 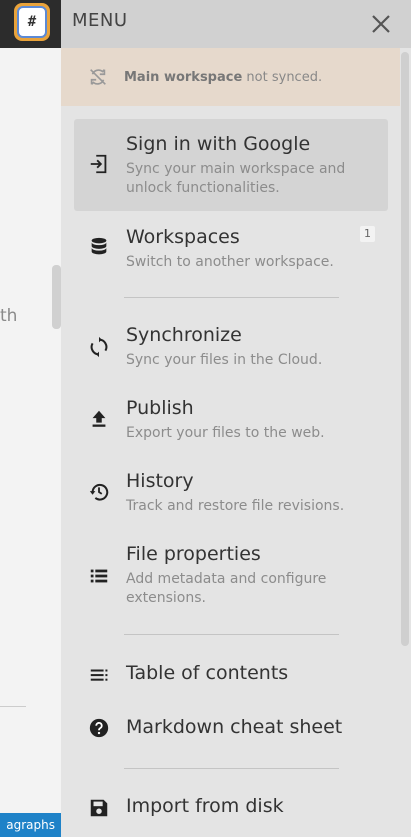 What do you see at coordinates (235, 506) in the screenshot?
I see `menu-item-desc: Track and restore file revisions.` at bounding box center [235, 506].